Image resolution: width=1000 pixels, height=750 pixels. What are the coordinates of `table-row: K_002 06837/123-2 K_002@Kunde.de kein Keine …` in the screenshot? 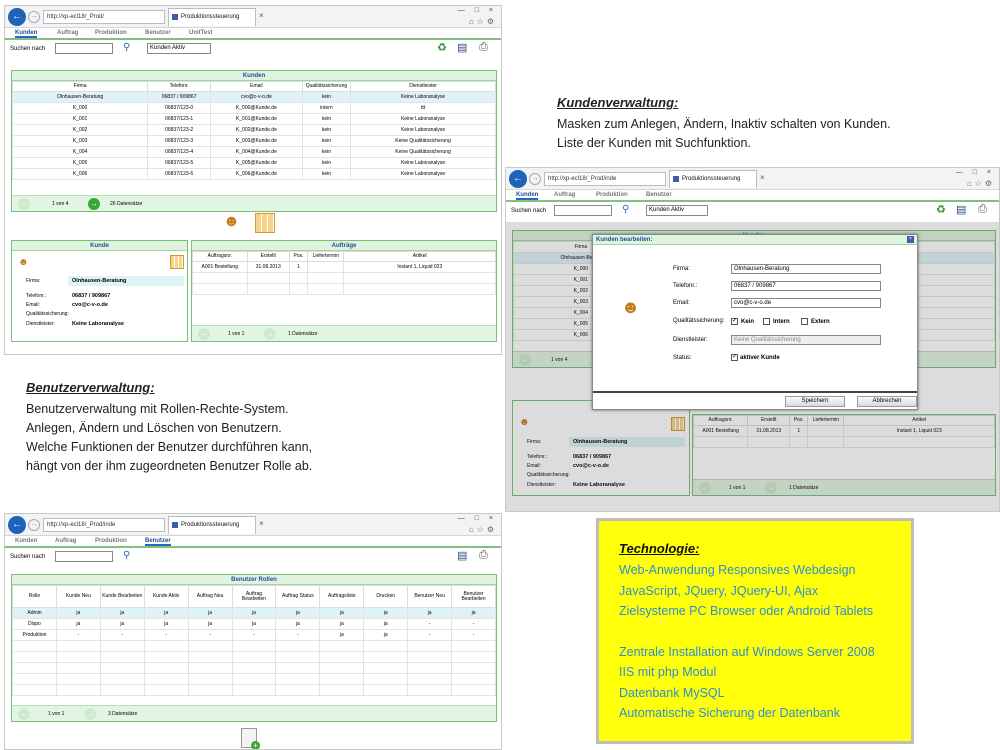 It's located at (253, 130).